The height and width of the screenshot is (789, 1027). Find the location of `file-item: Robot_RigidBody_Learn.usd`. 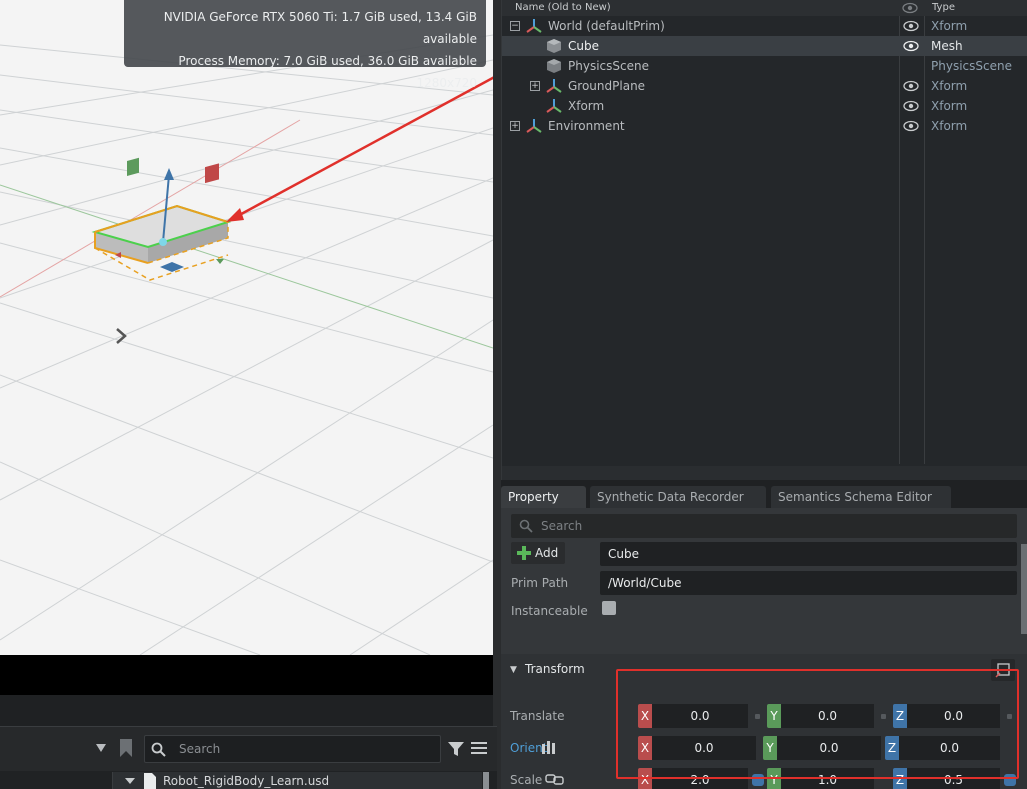

file-item: Robot_RigidBody_Learn.usd is located at coordinates (297, 780).